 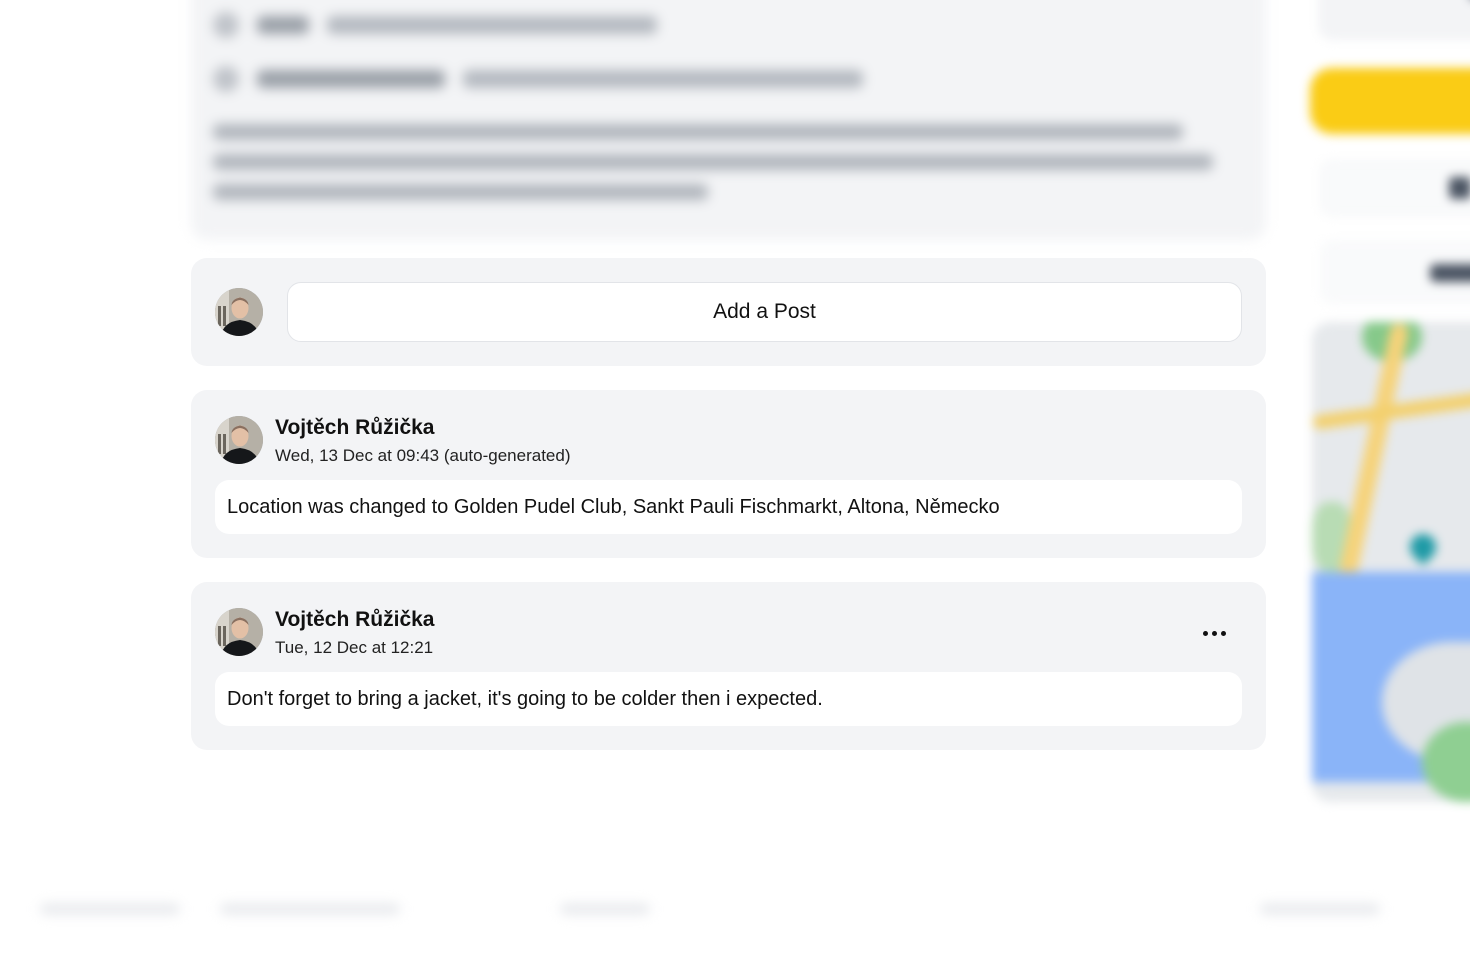 I want to click on footer-blurred, so click(x=735, y=910).